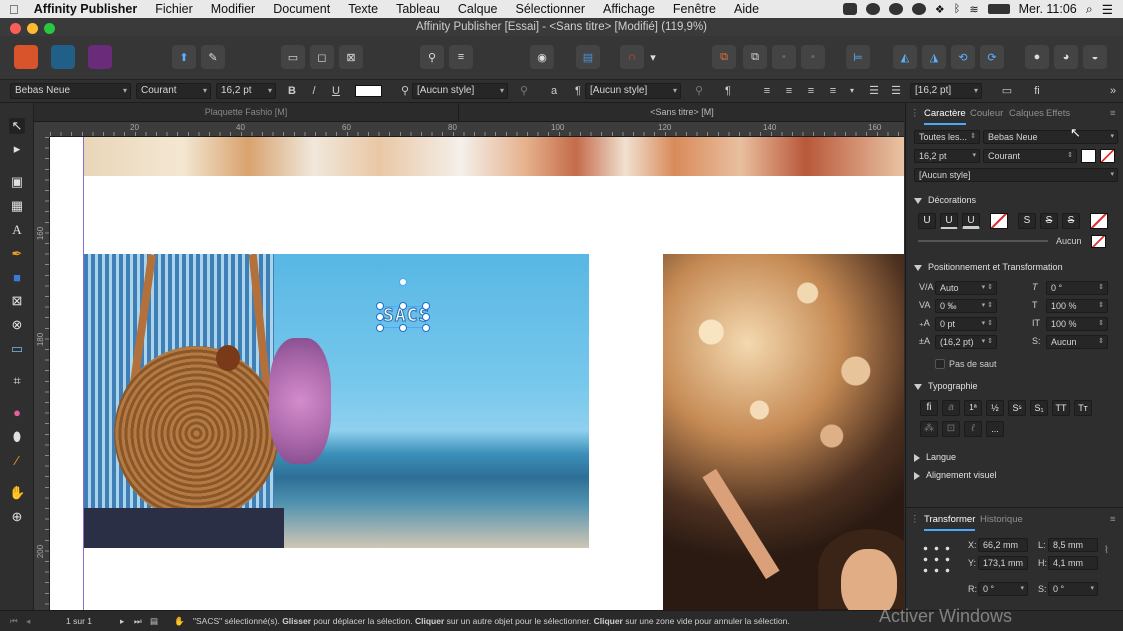 The height and width of the screenshot is (631, 1123). I want to click on clear-char-style-icon: ⚲, so click(524, 91).